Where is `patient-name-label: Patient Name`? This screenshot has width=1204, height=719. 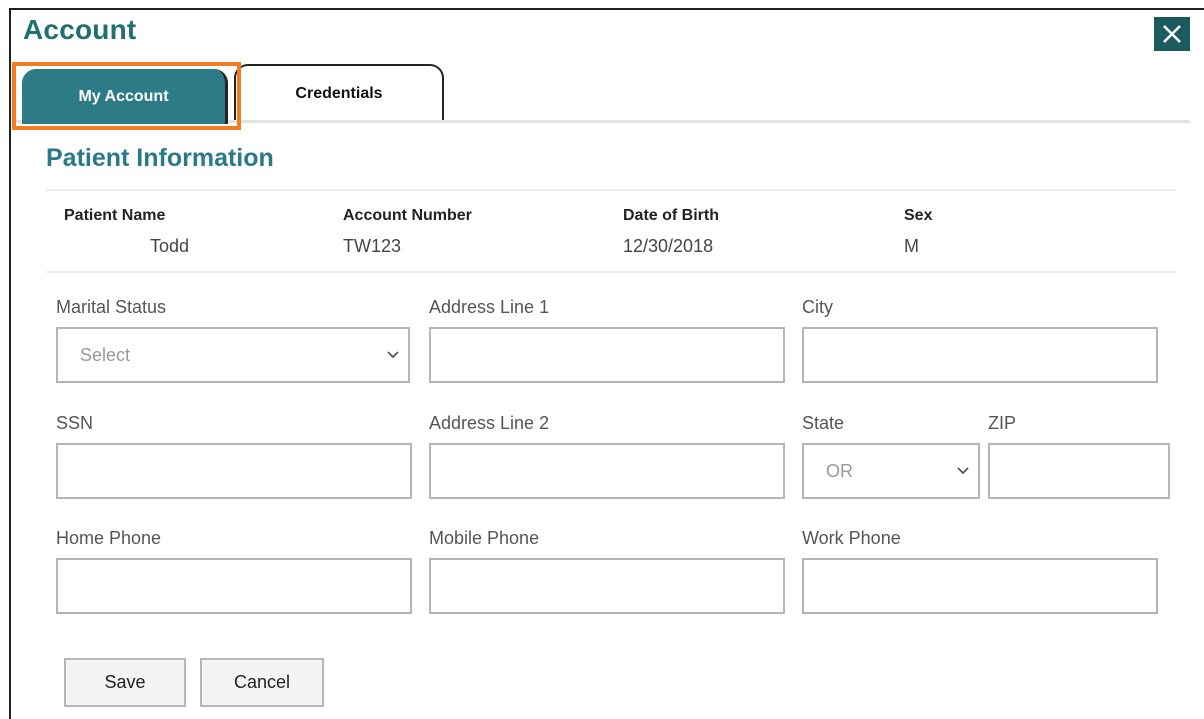 patient-name-label: Patient Name is located at coordinates (115, 215).